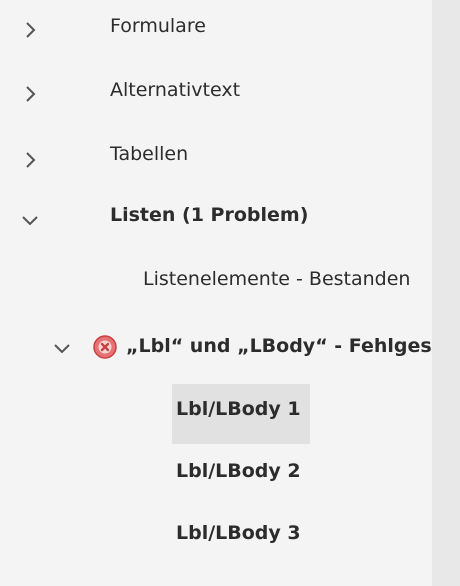  I want to click on tree-item-label: Alternativtext, so click(175, 90).